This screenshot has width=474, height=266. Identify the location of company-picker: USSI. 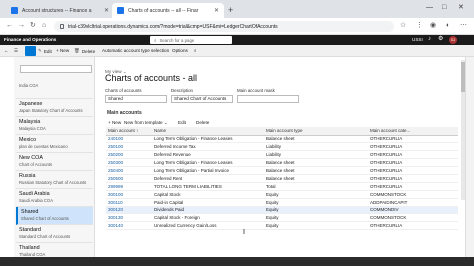
(417, 39).